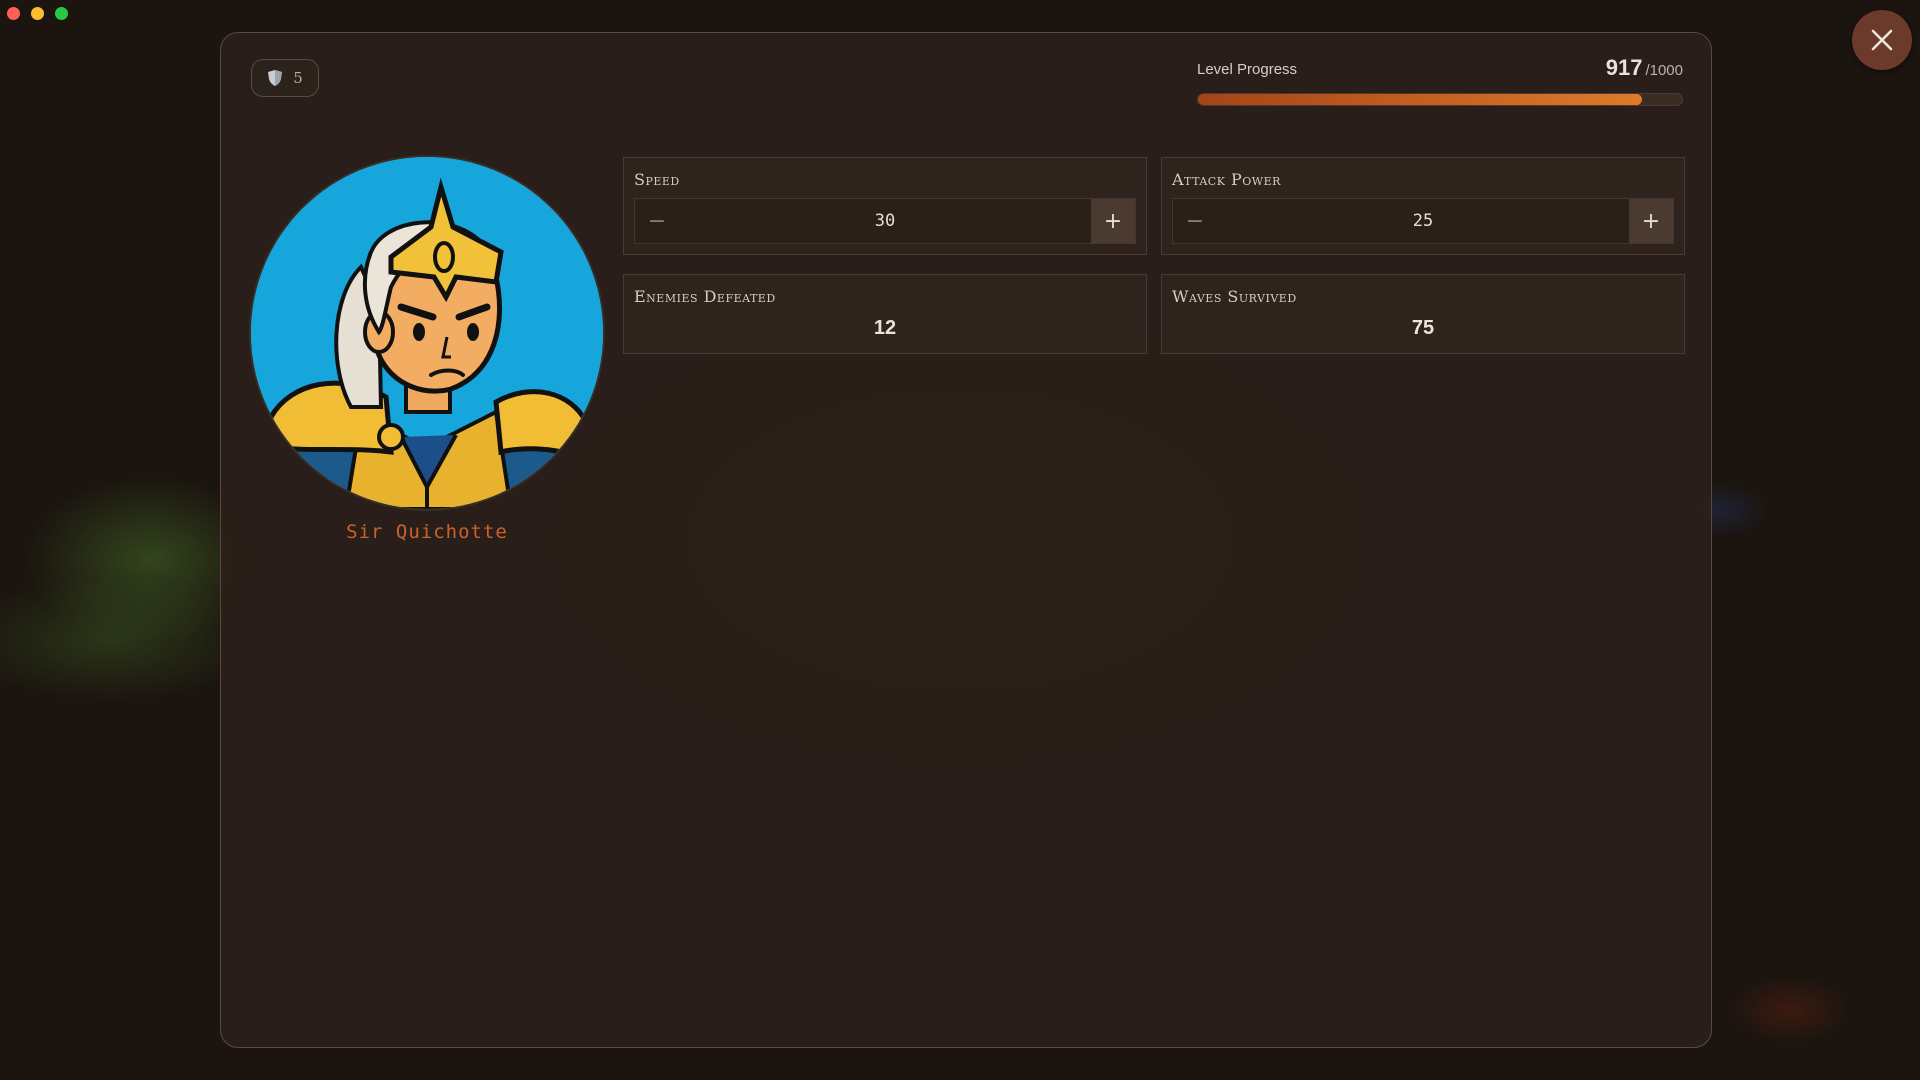  I want to click on enemies-defeated-card: Enemies Defeated 12, so click(885, 314).